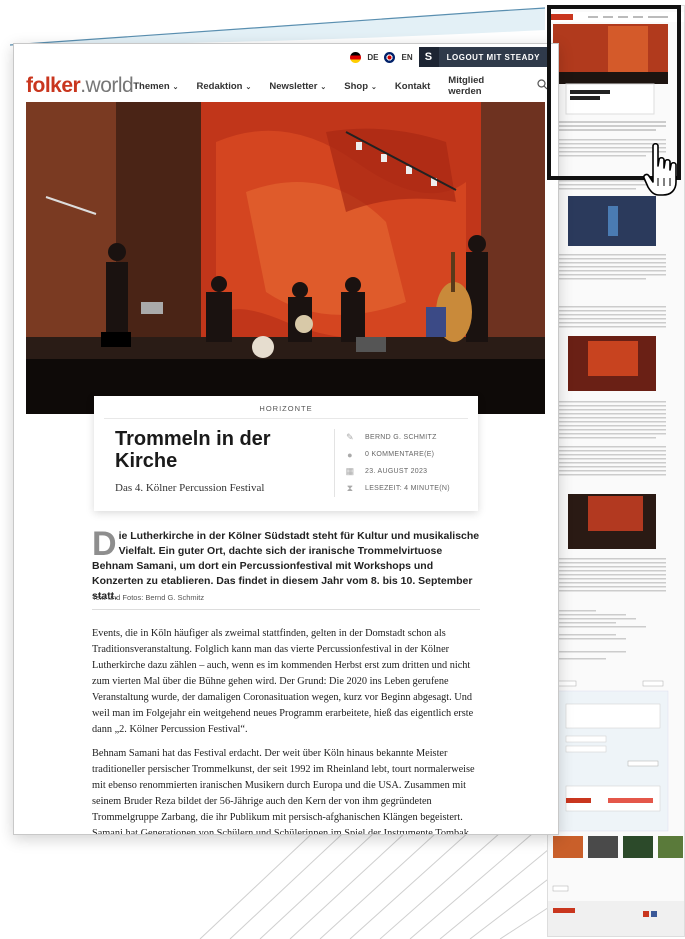  Describe the element at coordinates (401, 437) in the screenshot. I see `author-link: BERND G. SCHMITZ` at that location.